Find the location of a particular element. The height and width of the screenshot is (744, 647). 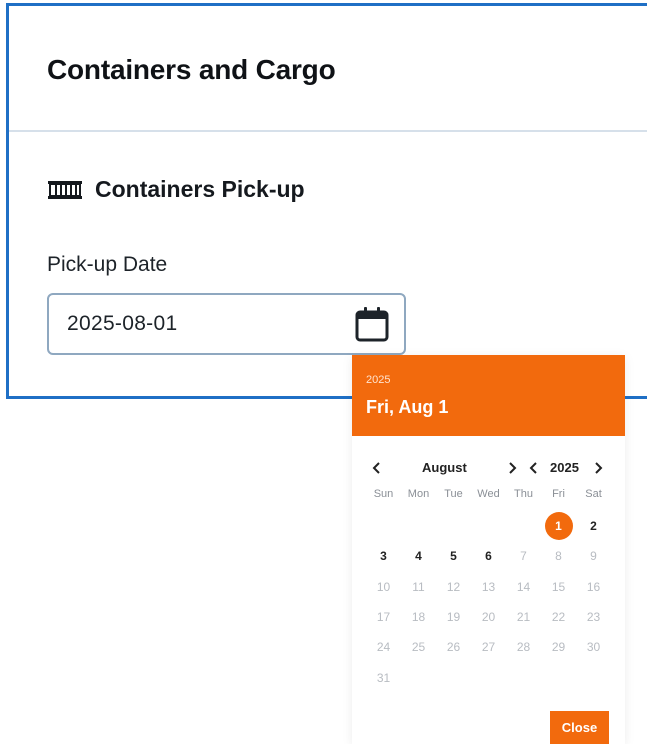

day-cell: 18 is located at coordinates (418, 617).